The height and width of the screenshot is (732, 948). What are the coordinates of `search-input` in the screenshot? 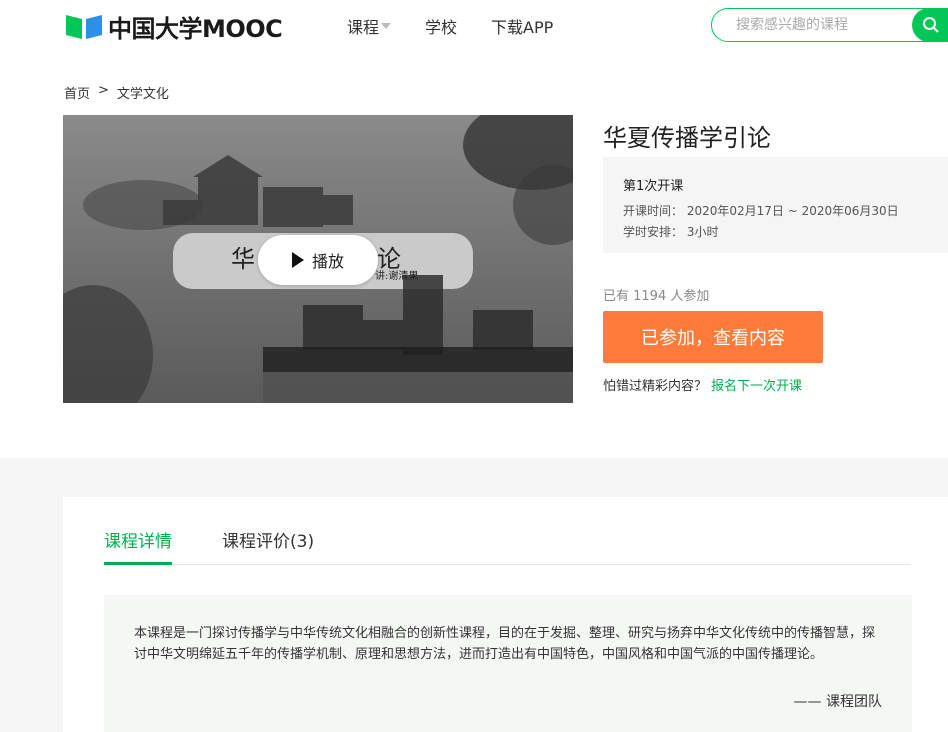 It's located at (821, 25).